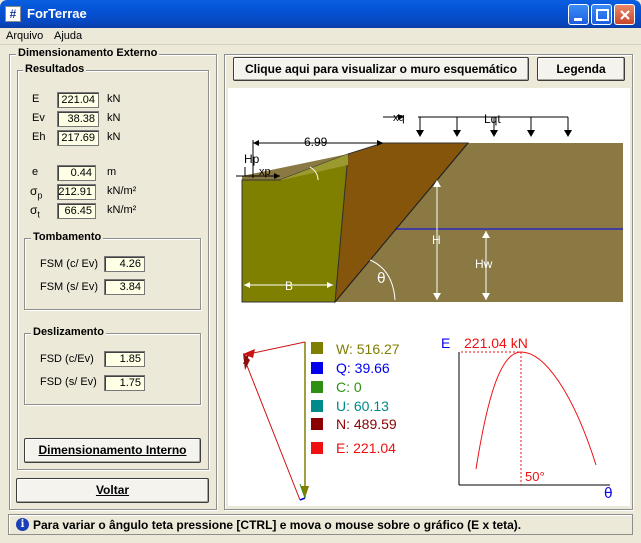 The height and width of the screenshot is (543, 641). What do you see at coordinates (349, 387) in the screenshot?
I see `legend-c-label: C: 0` at bounding box center [349, 387].